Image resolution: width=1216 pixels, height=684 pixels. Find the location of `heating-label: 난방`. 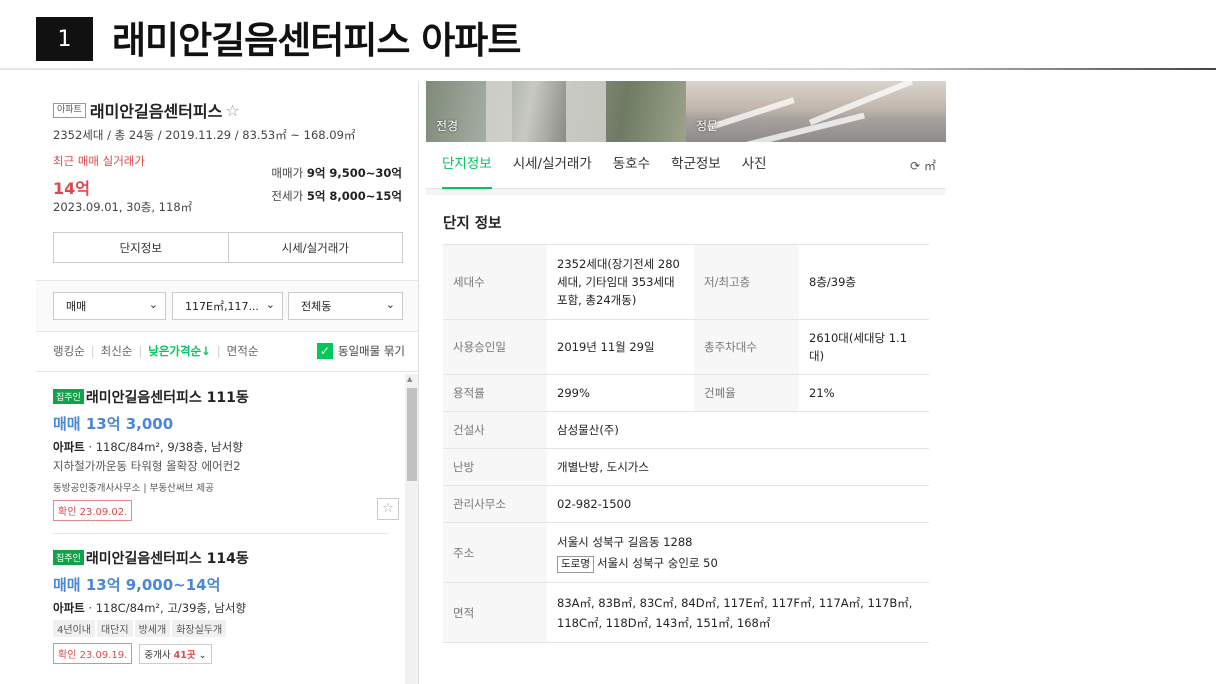

heating-label: 난방 is located at coordinates (495, 467).